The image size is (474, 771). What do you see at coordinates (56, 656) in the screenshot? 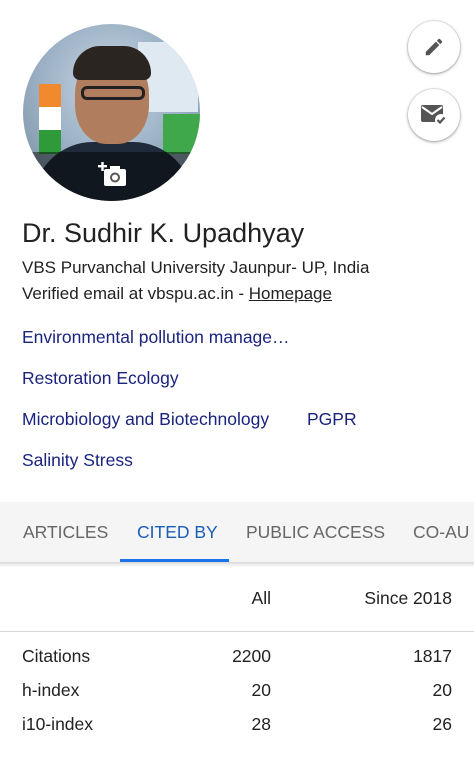
I see `row-label-citations: Citations` at bounding box center [56, 656].